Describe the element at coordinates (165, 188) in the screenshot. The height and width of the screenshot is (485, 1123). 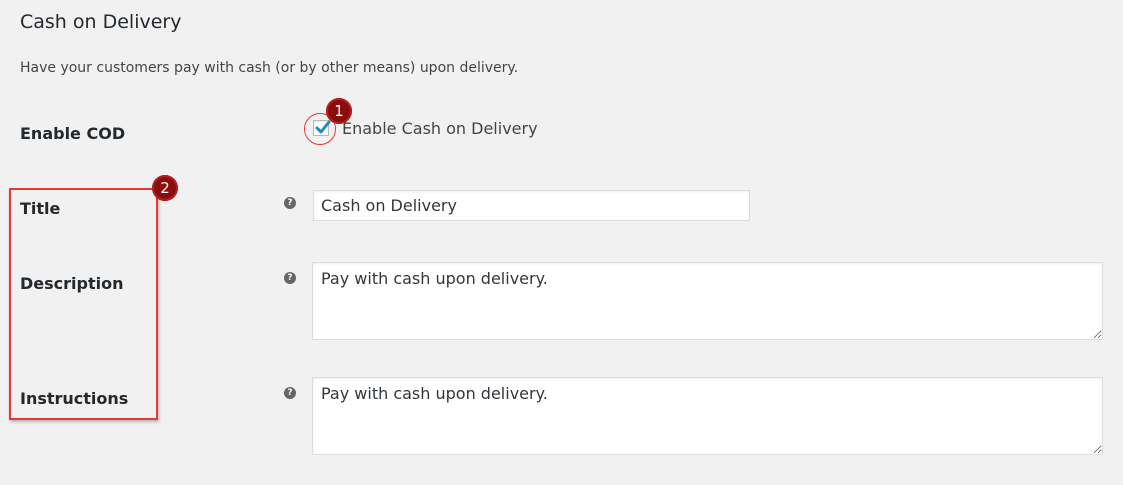
I see `annotation-badge-2: 2` at that location.